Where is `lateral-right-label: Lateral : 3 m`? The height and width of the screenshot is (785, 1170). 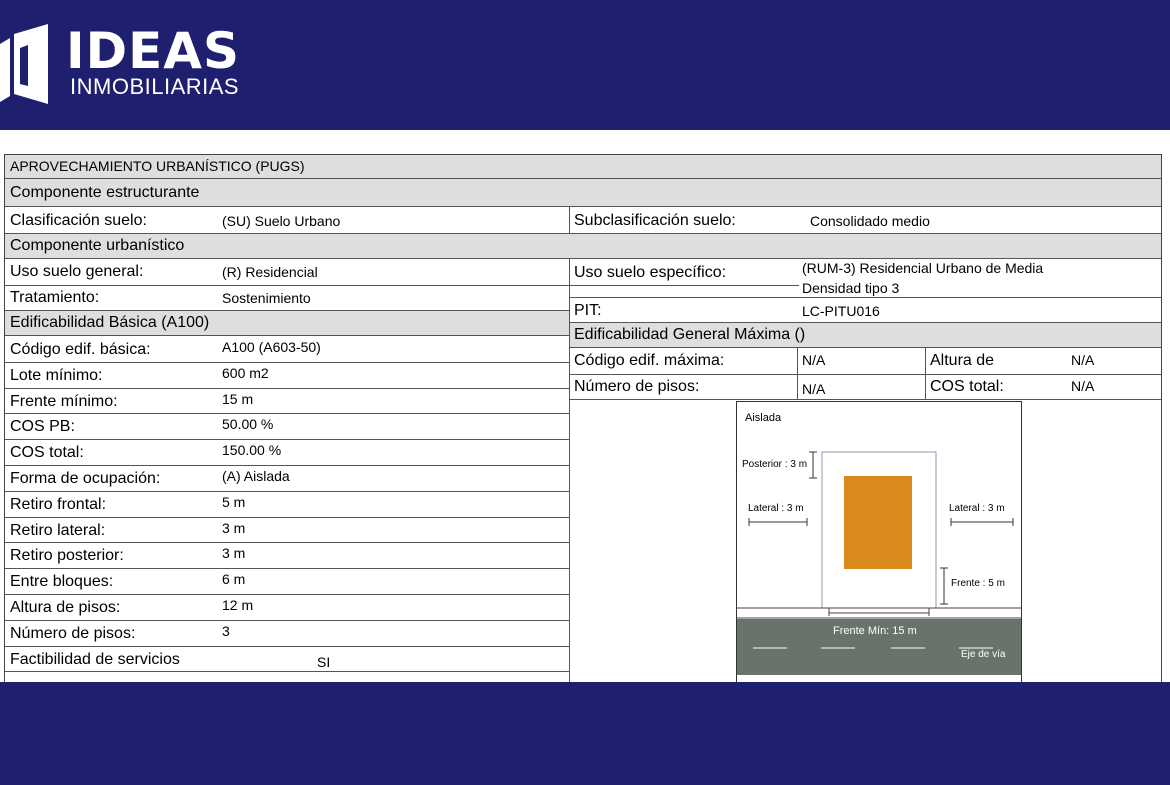
lateral-right-label: Lateral : 3 m is located at coordinates (977, 508).